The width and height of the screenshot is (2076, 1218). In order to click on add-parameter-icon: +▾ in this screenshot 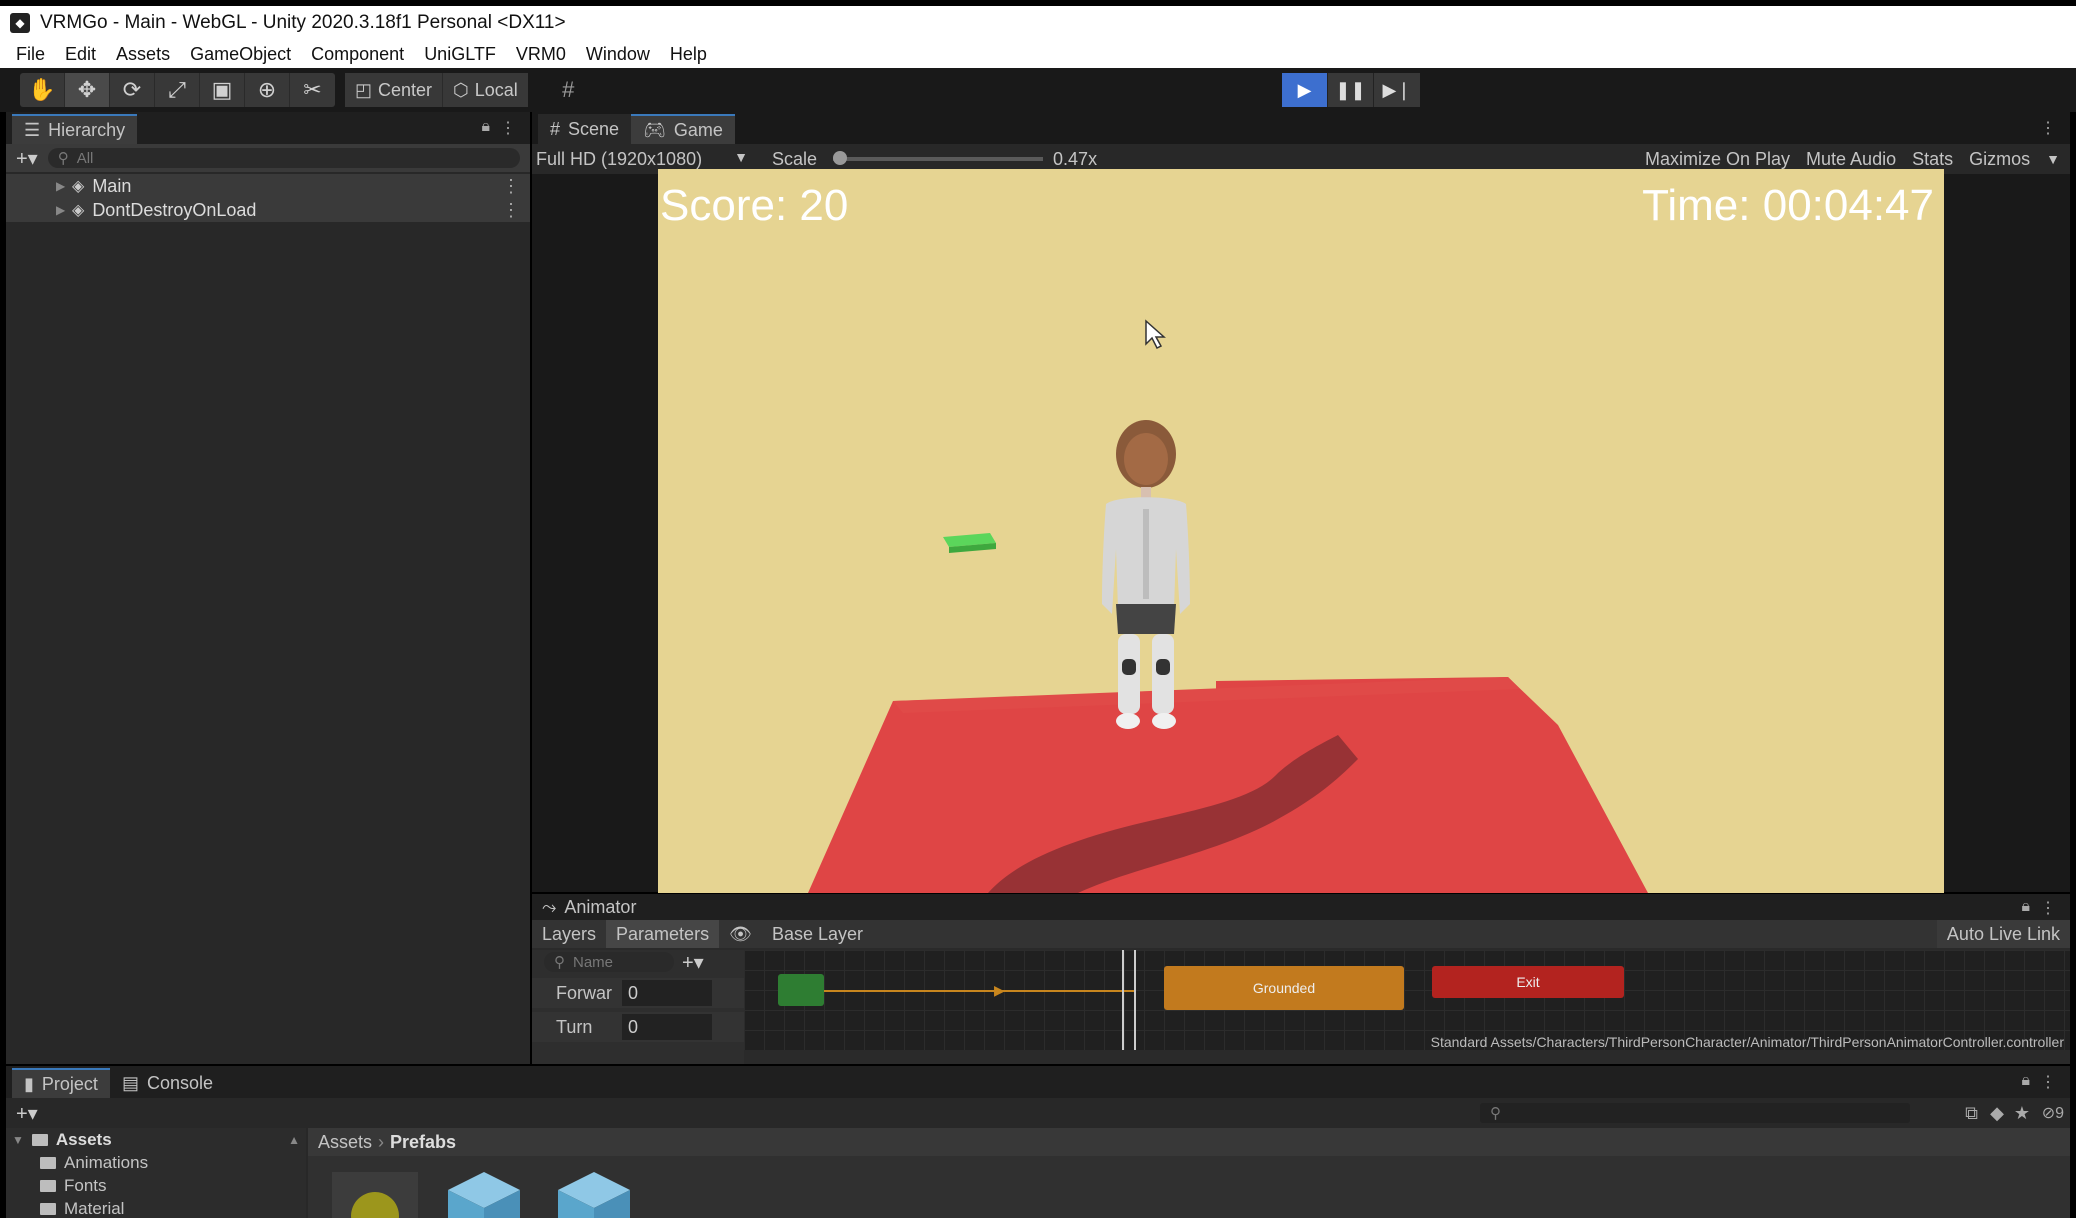, I will do `click(693, 962)`.